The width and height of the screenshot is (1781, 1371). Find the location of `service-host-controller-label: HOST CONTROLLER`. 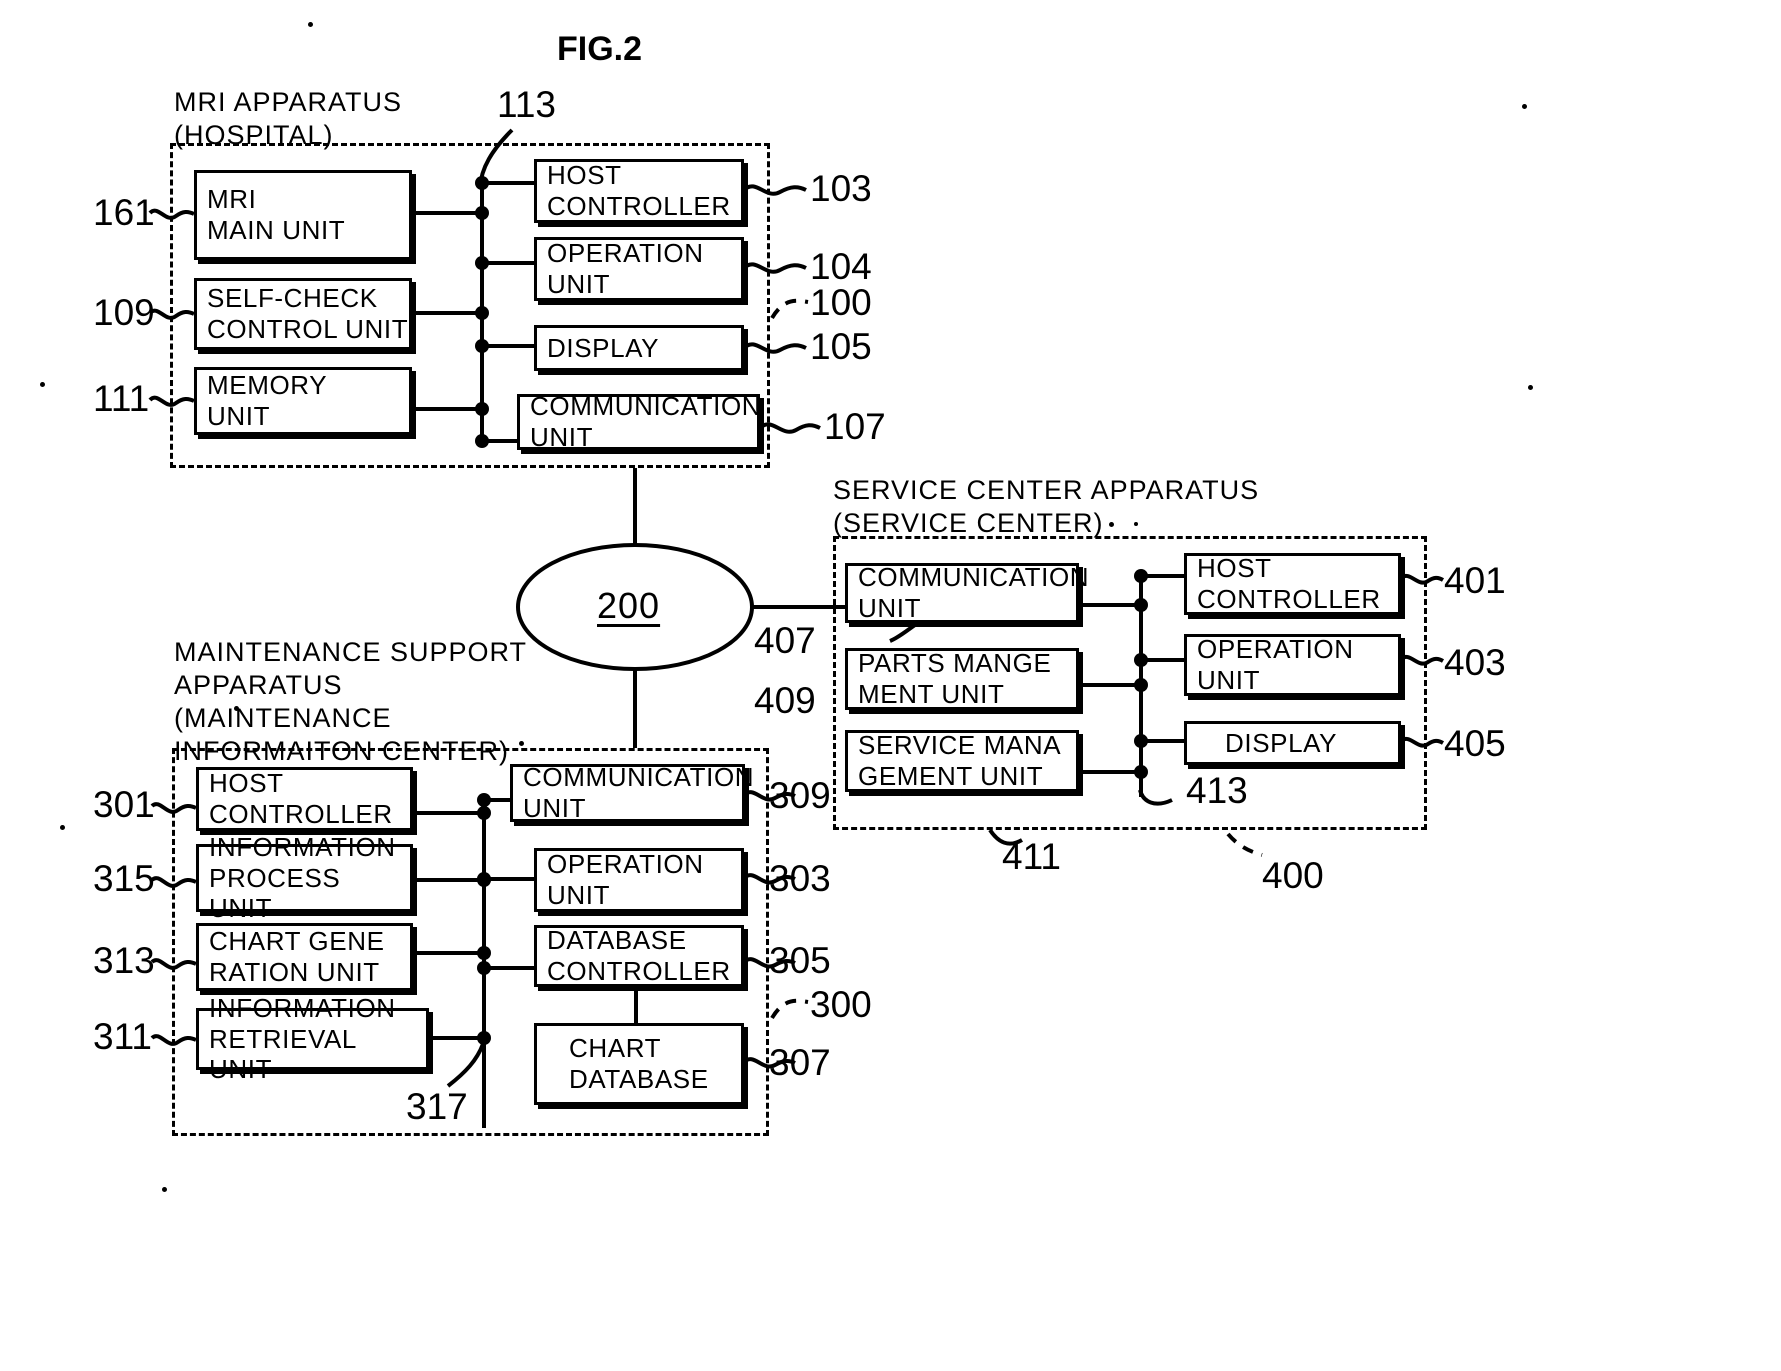

service-host-controller-label: HOST CONTROLLER is located at coordinates (1289, 583).